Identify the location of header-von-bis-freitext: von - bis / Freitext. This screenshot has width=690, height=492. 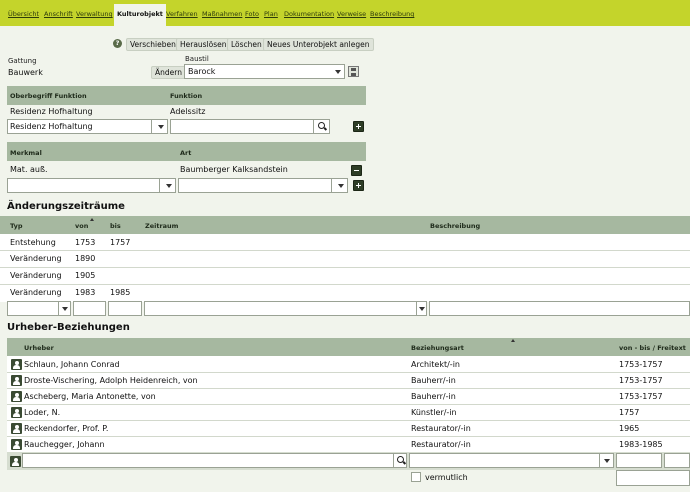
(652, 348).